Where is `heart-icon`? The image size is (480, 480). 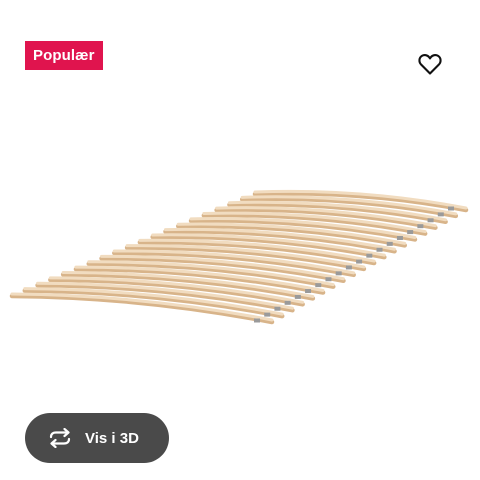 heart-icon is located at coordinates (430, 66).